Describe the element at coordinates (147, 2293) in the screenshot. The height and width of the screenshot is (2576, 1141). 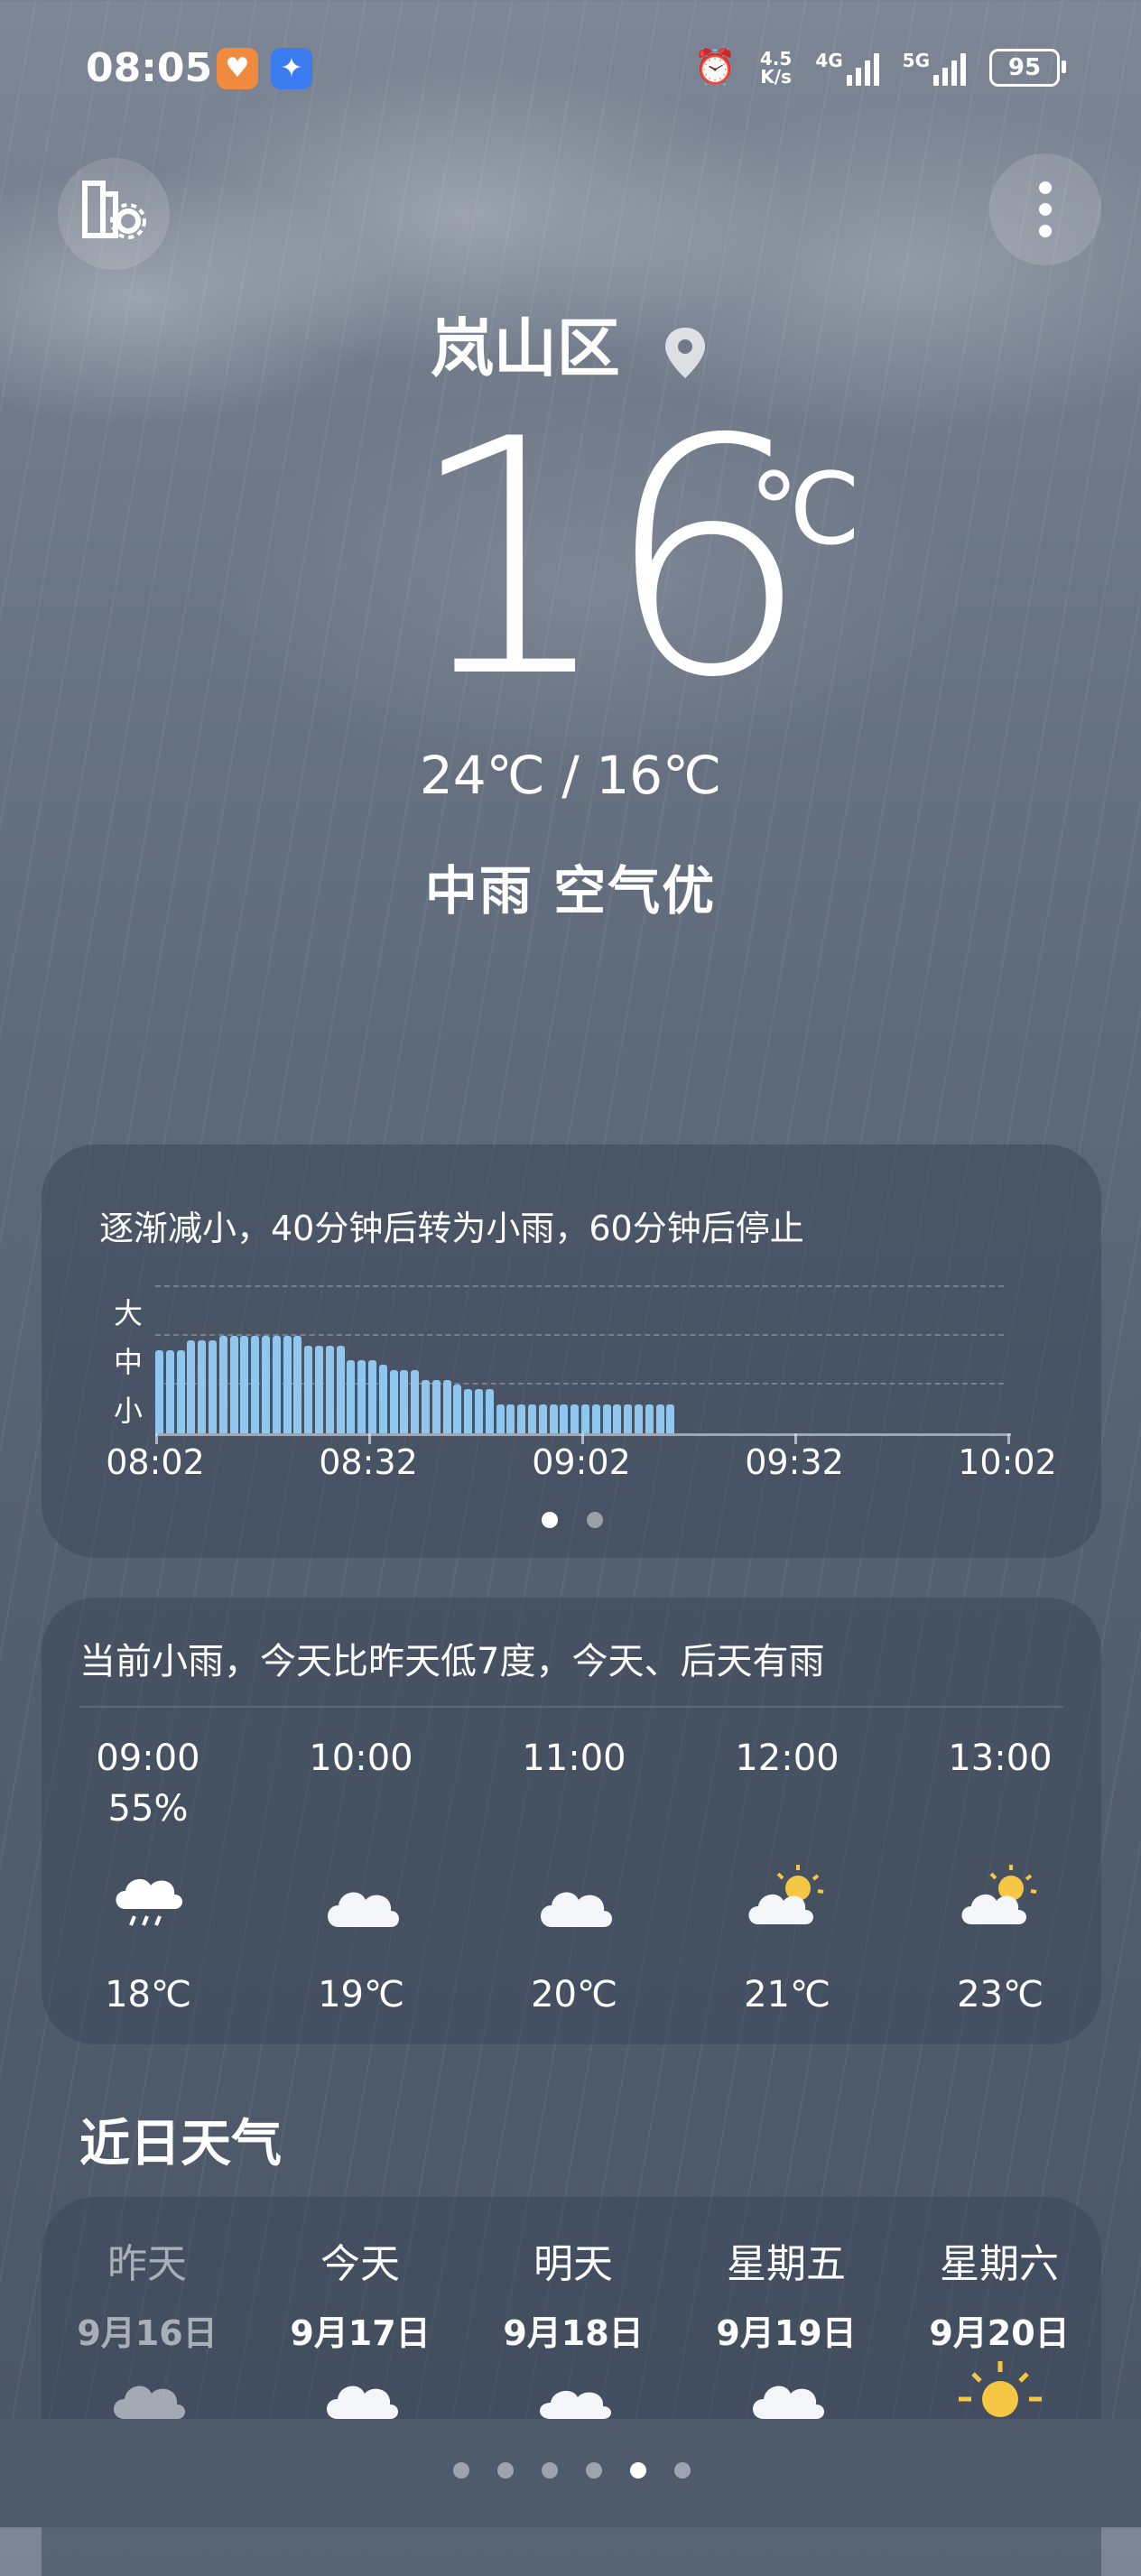
I see `daily-item: 昨天 9月16日` at that location.